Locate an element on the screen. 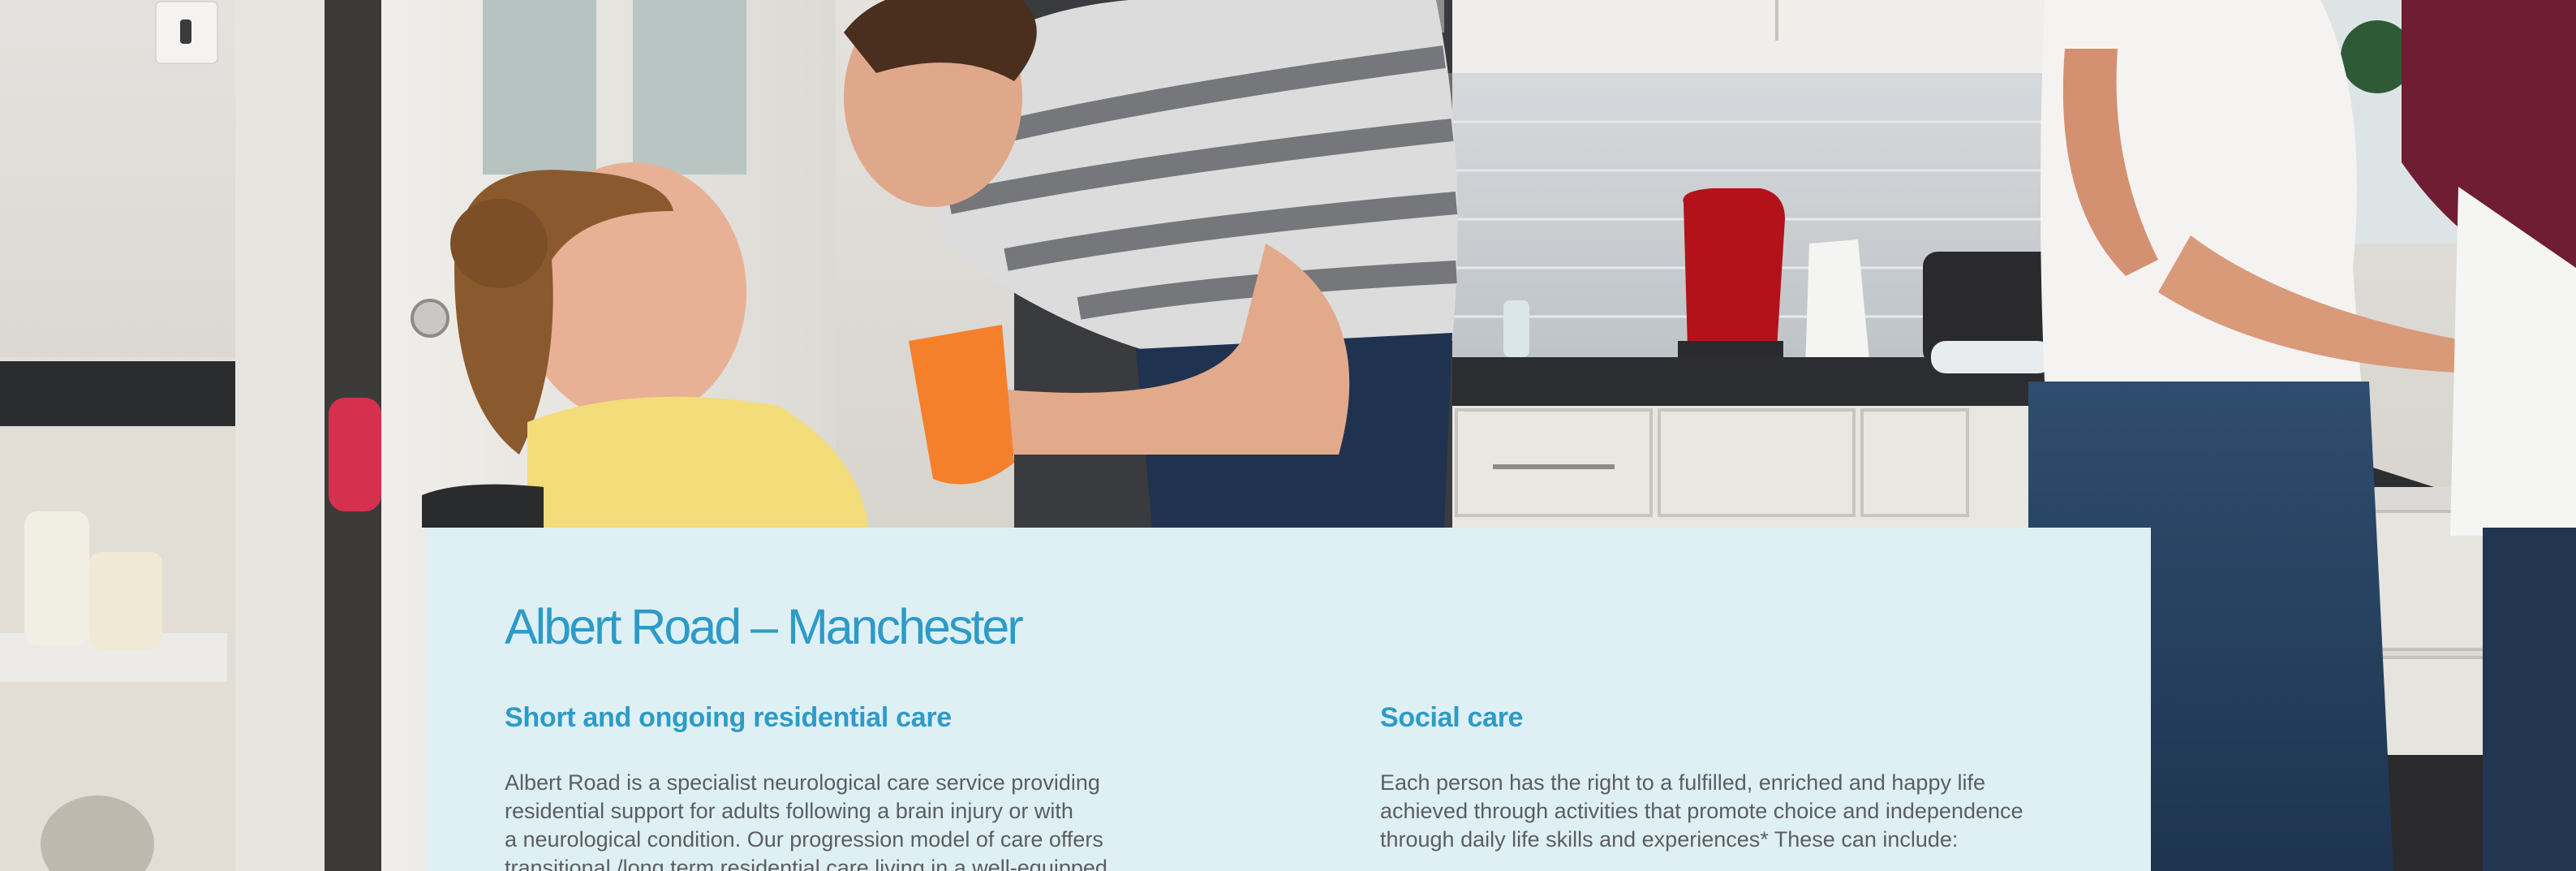 The image size is (2576, 871). red-kettle is located at coordinates (1734, 268).